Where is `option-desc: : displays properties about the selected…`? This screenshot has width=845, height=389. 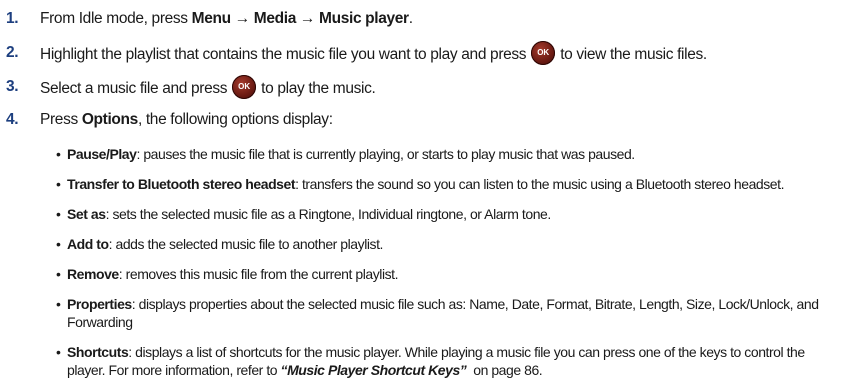
option-desc: : displays properties about the selected… is located at coordinates (443, 313).